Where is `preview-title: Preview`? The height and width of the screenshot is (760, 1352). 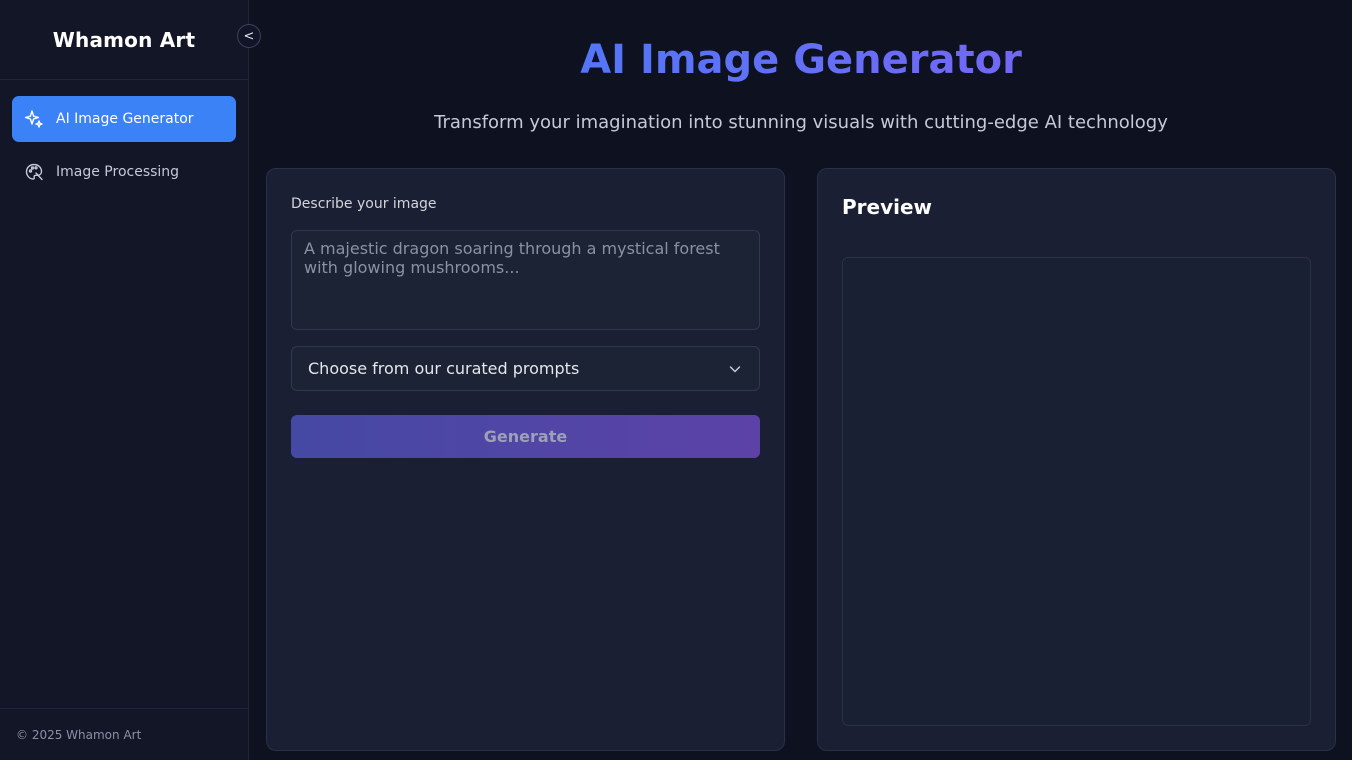
preview-title: Preview is located at coordinates (887, 207).